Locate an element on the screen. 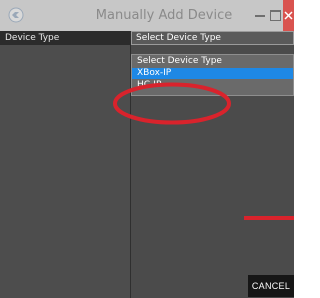 The image size is (320, 298). maximize-icon is located at coordinates (275, 15).